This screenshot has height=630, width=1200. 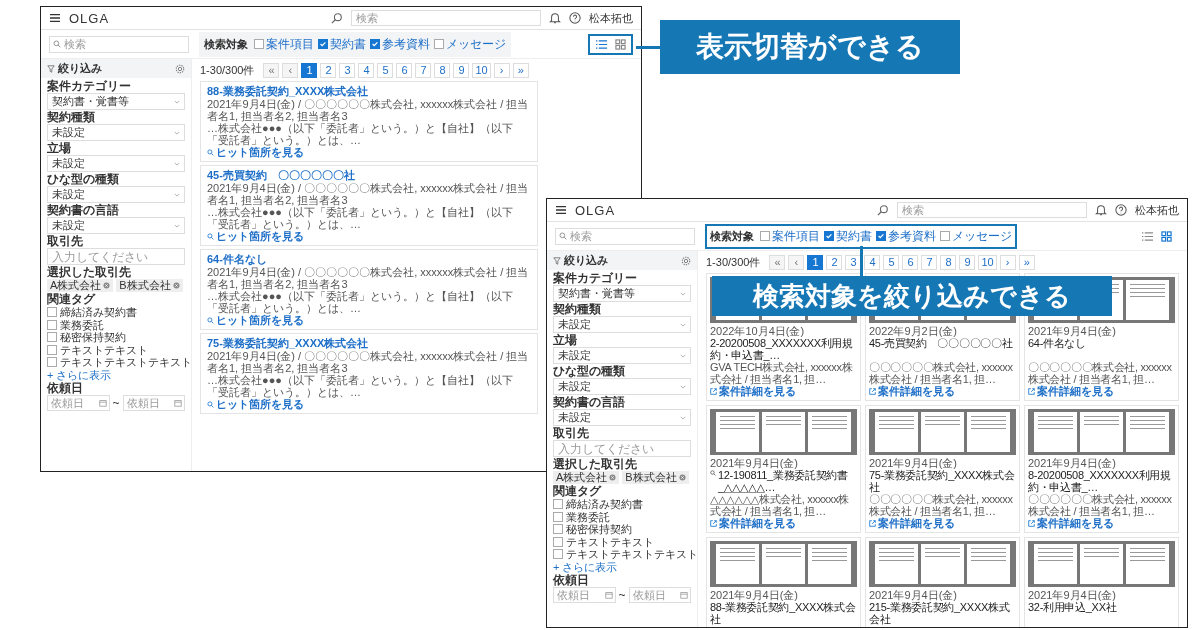 What do you see at coordinates (1101, 613) in the screenshot?
I see `result-title: 32-利用申込_XX社` at bounding box center [1101, 613].